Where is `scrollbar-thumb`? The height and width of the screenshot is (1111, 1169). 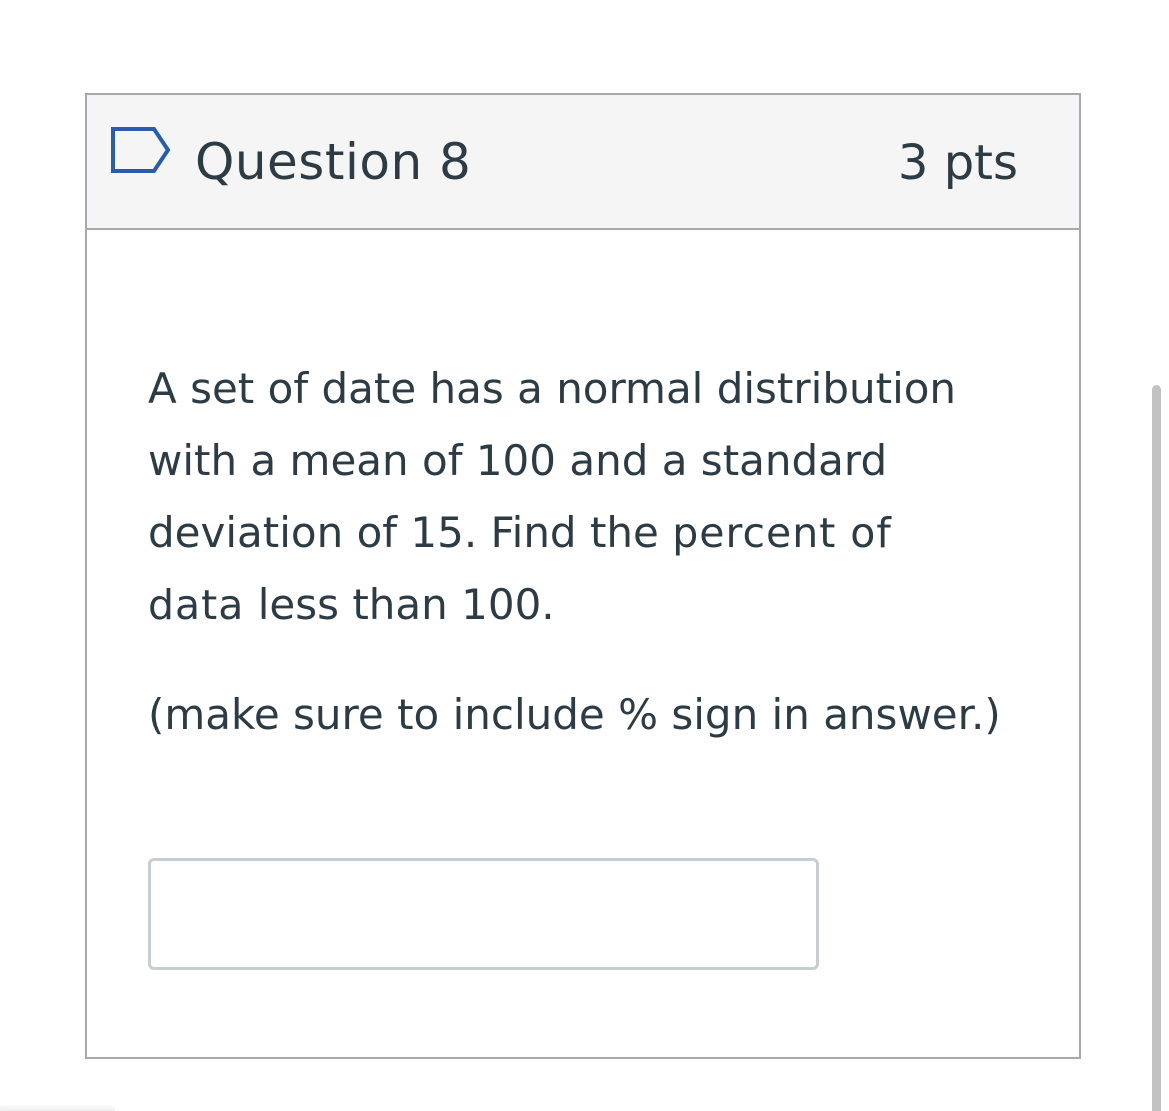
scrollbar-thumb is located at coordinates (1156, 748).